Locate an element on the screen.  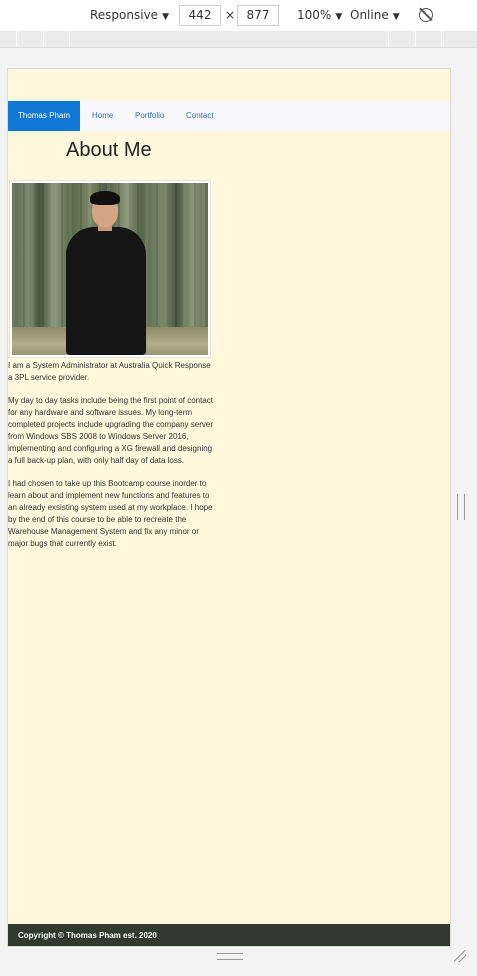
footer: Copyright © Thomas Pham est. 2020 is located at coordinates (229, 935).